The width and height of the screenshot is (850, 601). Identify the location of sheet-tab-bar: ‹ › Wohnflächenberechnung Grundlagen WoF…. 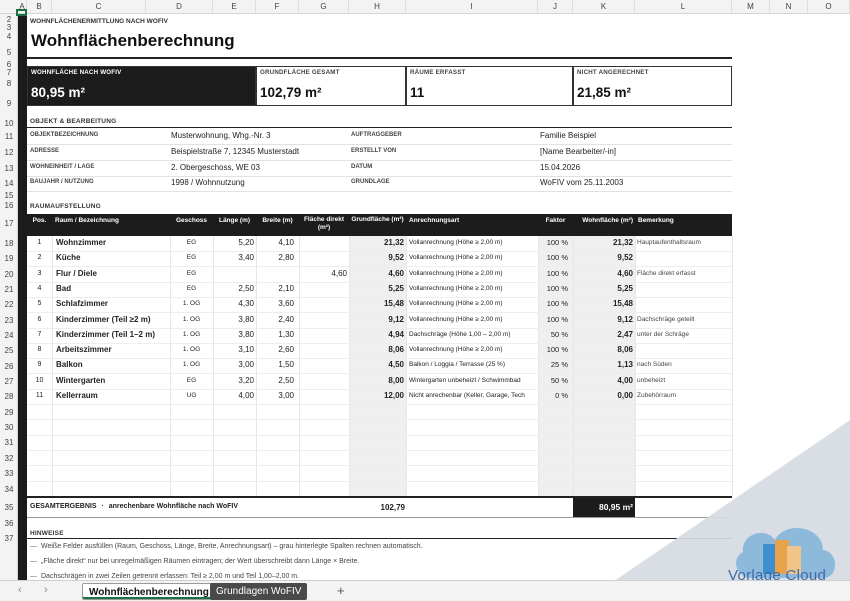
(425, 590).